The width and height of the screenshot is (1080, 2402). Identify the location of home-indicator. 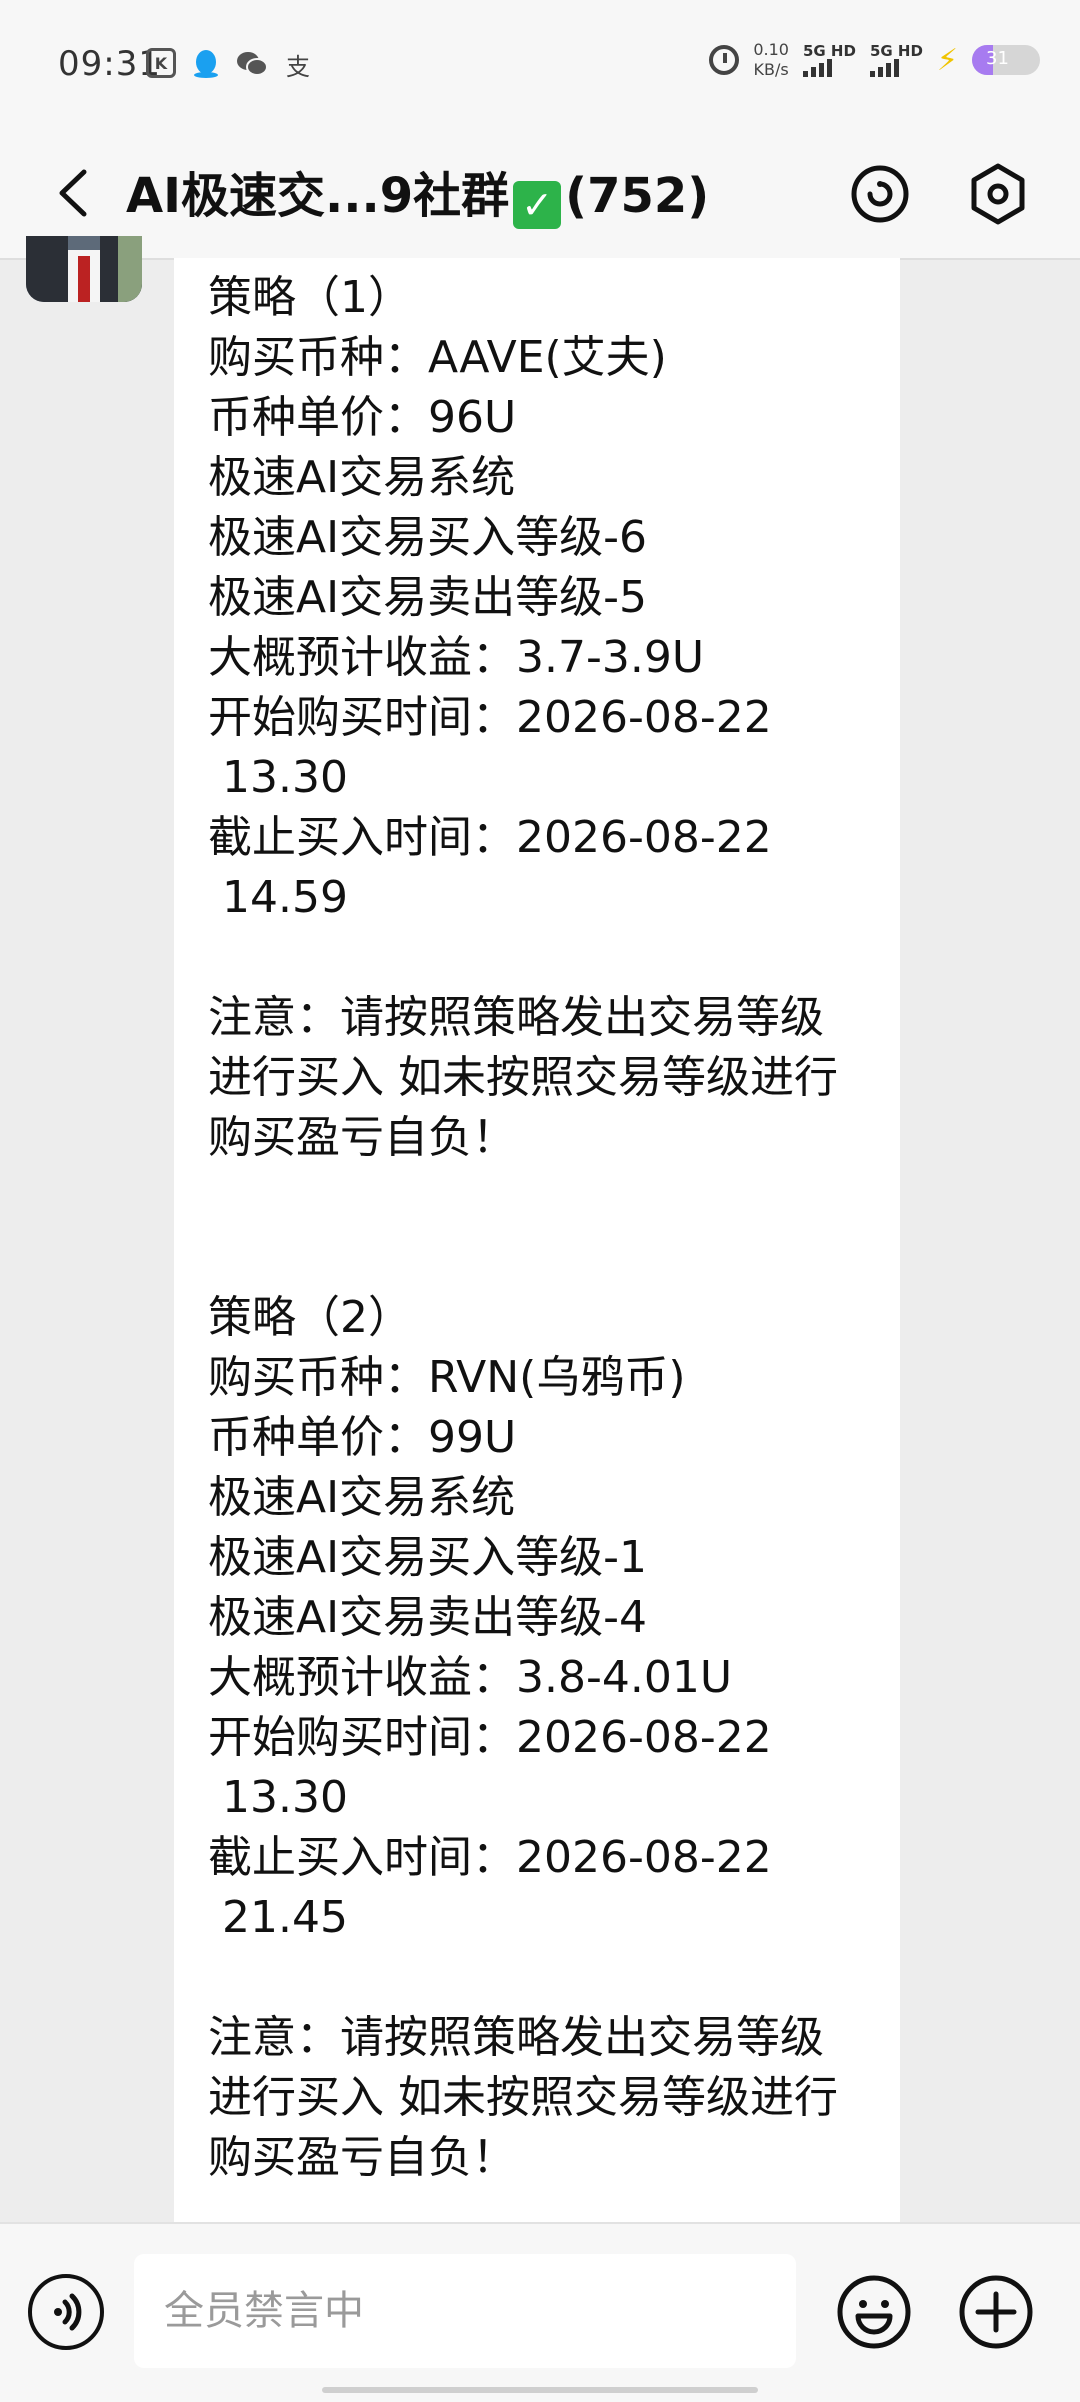
(540, 2390).